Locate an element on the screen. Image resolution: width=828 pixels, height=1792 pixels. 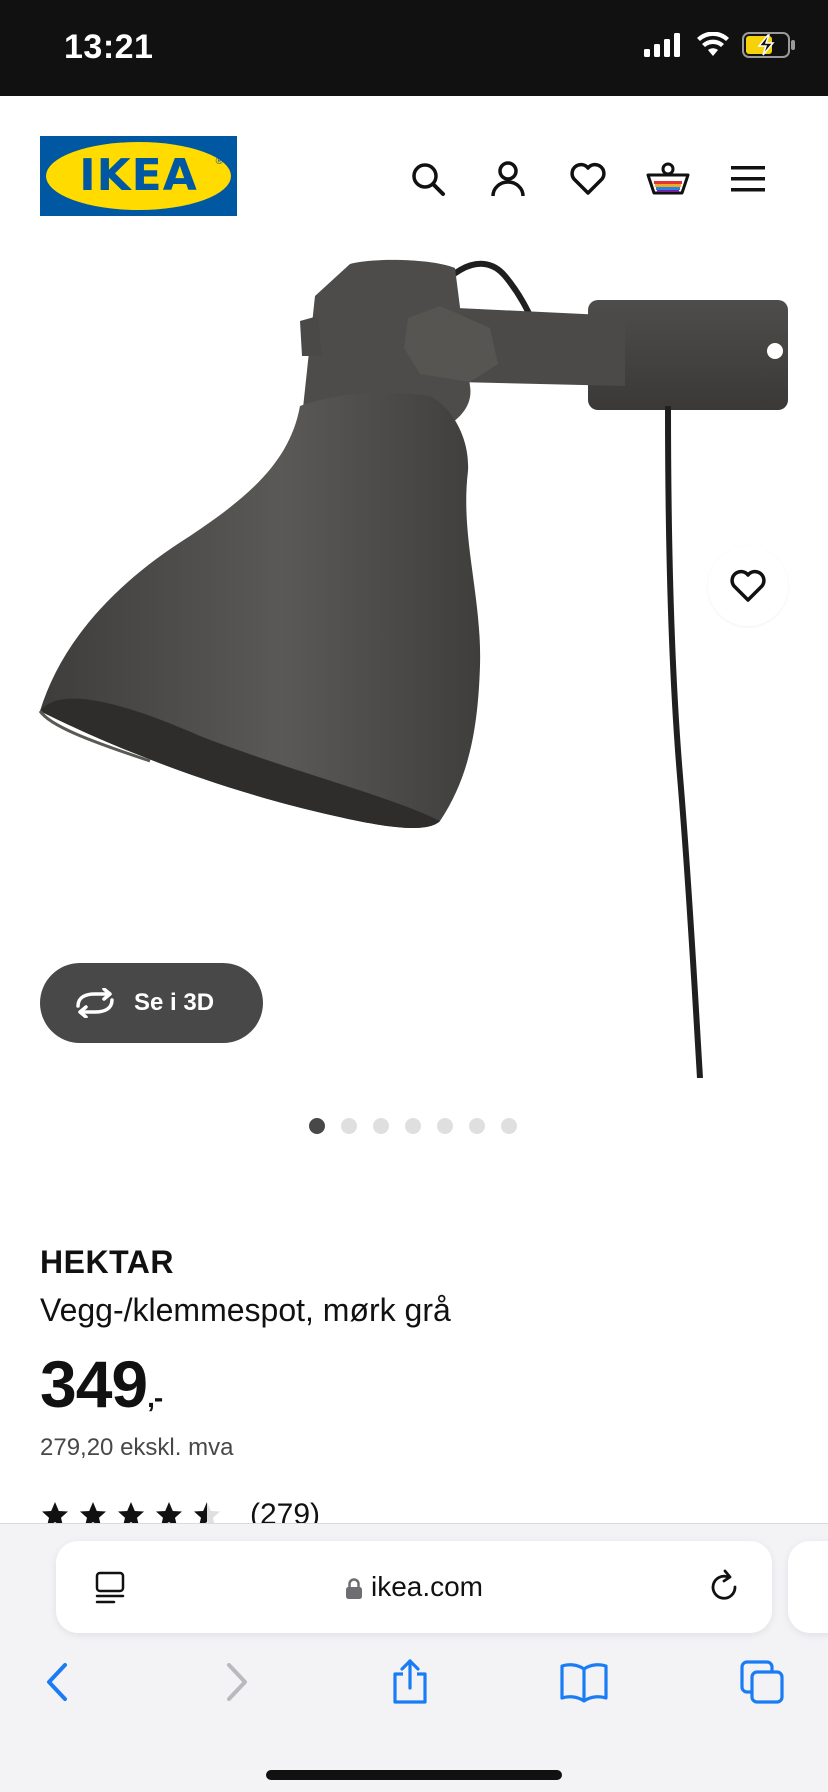
share-button is located at coordinates (410, 1682).